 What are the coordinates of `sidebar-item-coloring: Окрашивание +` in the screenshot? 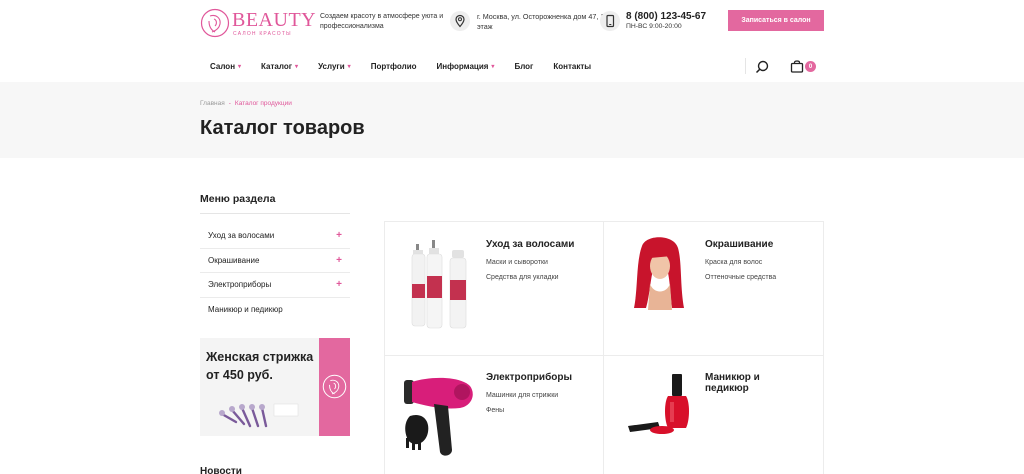 It's located at (275, 261).